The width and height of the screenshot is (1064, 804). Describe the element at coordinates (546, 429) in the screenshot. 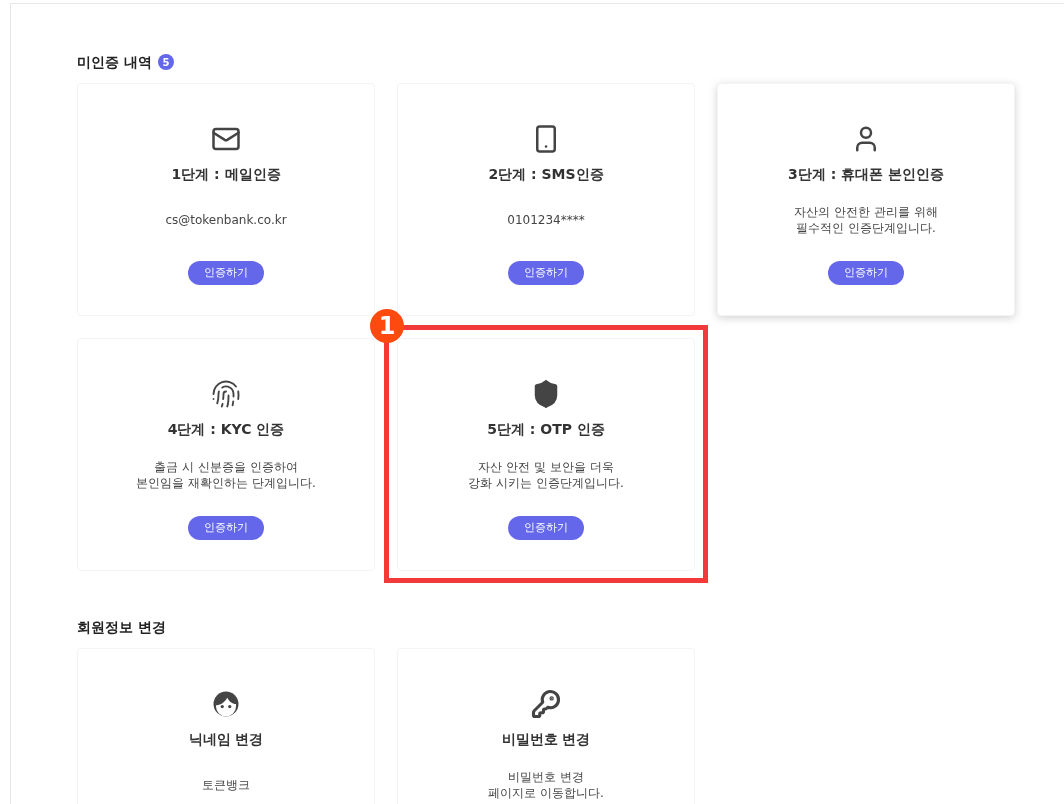

I see `card-title: 5단계 : OTP 인증` at that location.